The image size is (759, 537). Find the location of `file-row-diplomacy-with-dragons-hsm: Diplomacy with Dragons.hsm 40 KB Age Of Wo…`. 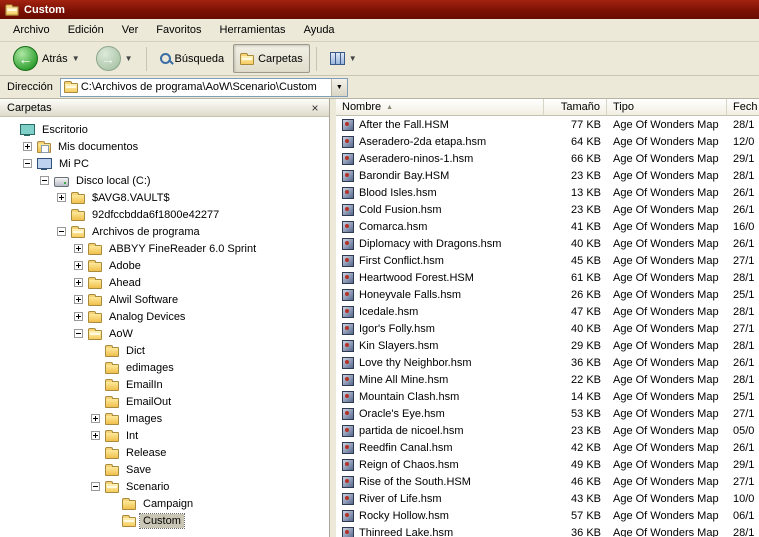

file-row-diplomacy-with-dragons-hsm: Diplomacy with Dragons.hsm 40 KB Age Of Wo… is located at coordinates (547, 243).